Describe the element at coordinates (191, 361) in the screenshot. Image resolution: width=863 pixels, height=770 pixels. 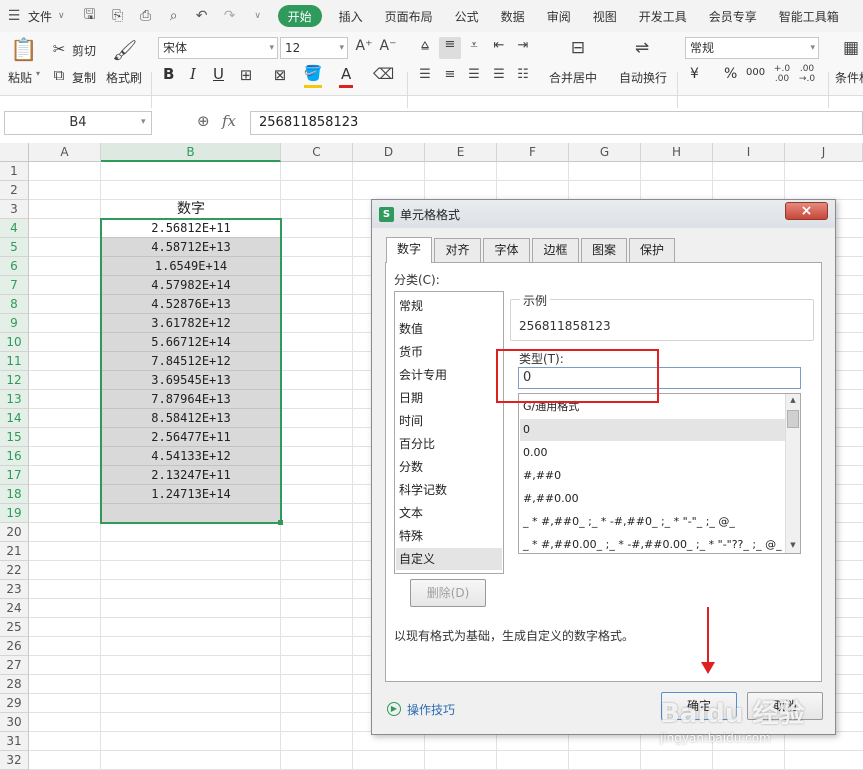
I see `cell-b11: 7.84512E+12` at that location.